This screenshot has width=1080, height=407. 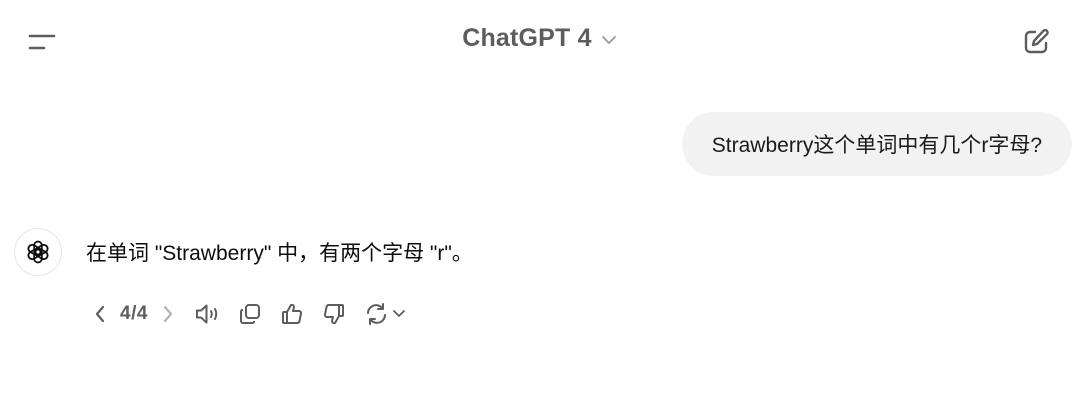 I want to click on bad-response-button, so click(x=334, y=314).